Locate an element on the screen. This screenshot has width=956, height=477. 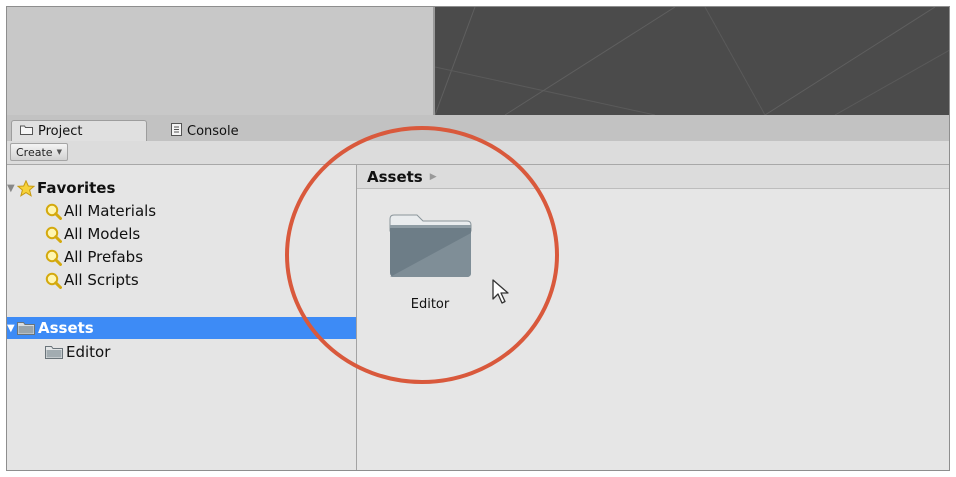
tab-label: Project is located at coordinates (60, 131).